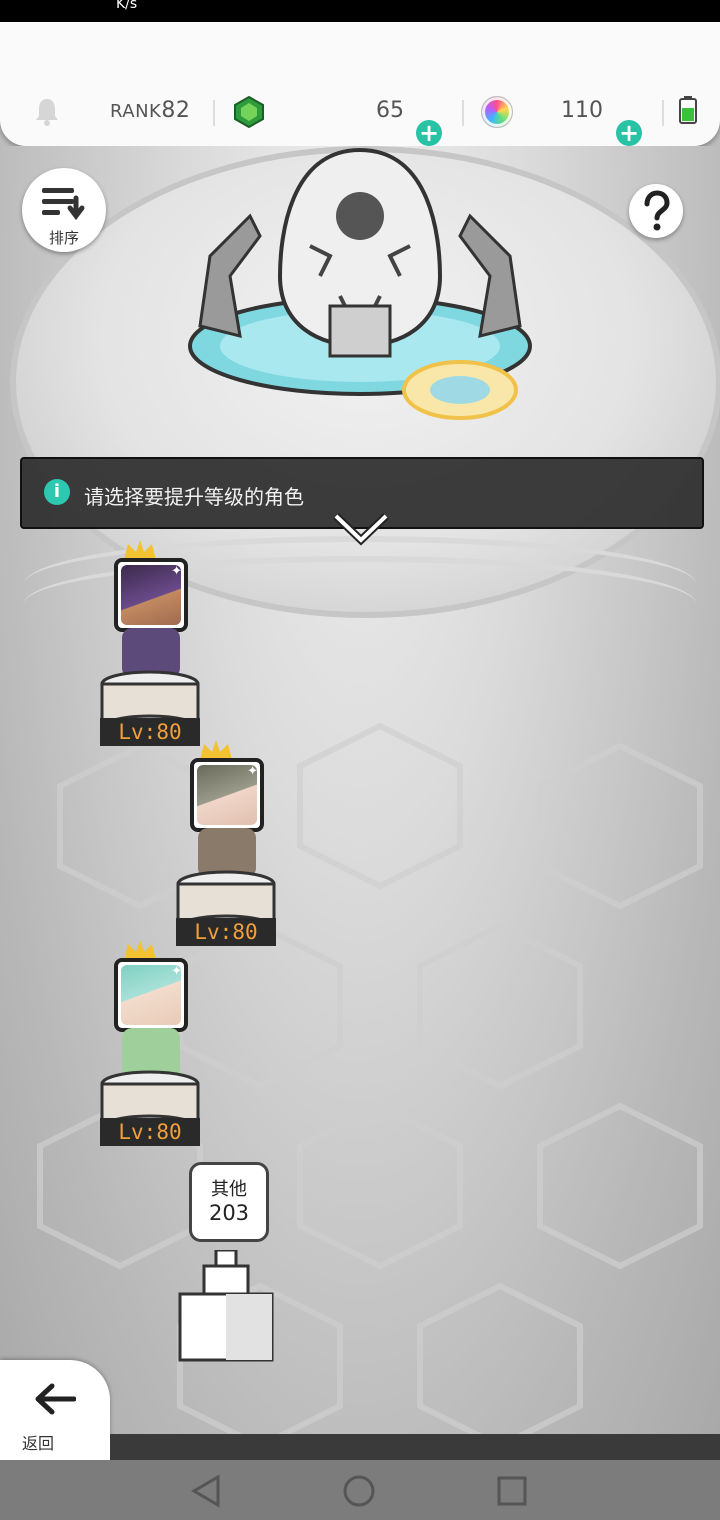 The image size is (720, 1520). What do you see at coordinates (360, 84) in the screenshot?
I see `resource-header: RANK82 65 + 110 +` at bounding box center [360, 84].